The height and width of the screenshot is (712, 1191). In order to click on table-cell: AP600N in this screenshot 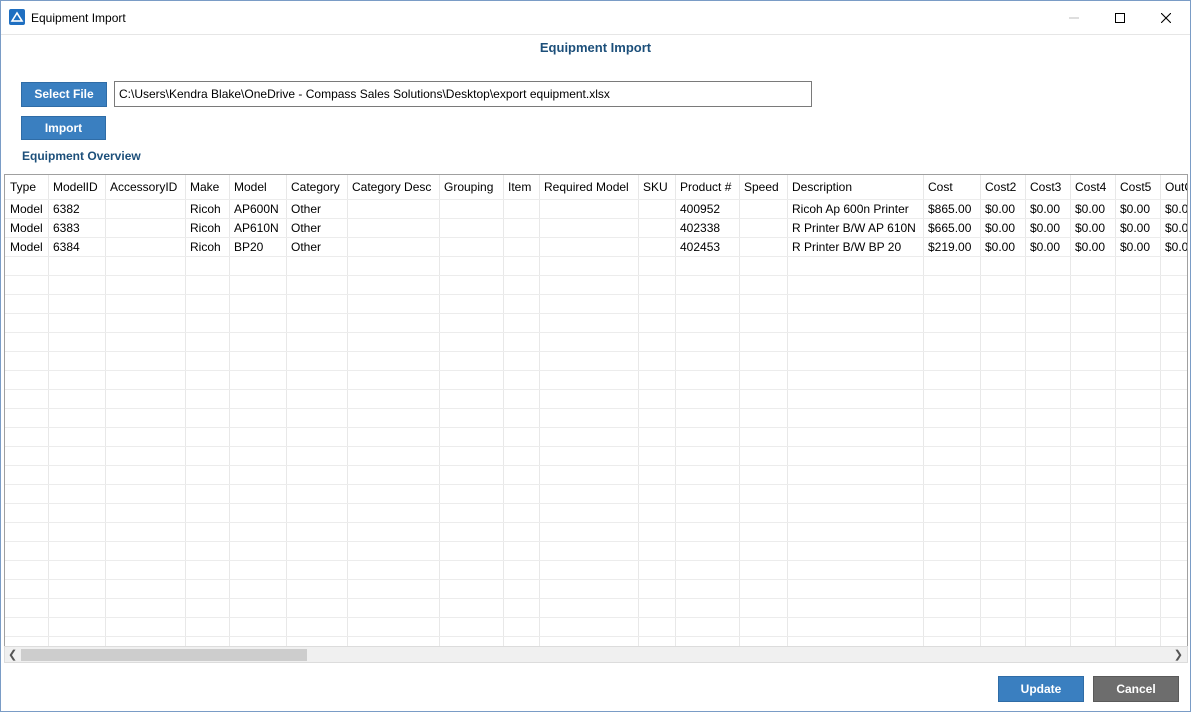, I will do `click(256, 209)`.